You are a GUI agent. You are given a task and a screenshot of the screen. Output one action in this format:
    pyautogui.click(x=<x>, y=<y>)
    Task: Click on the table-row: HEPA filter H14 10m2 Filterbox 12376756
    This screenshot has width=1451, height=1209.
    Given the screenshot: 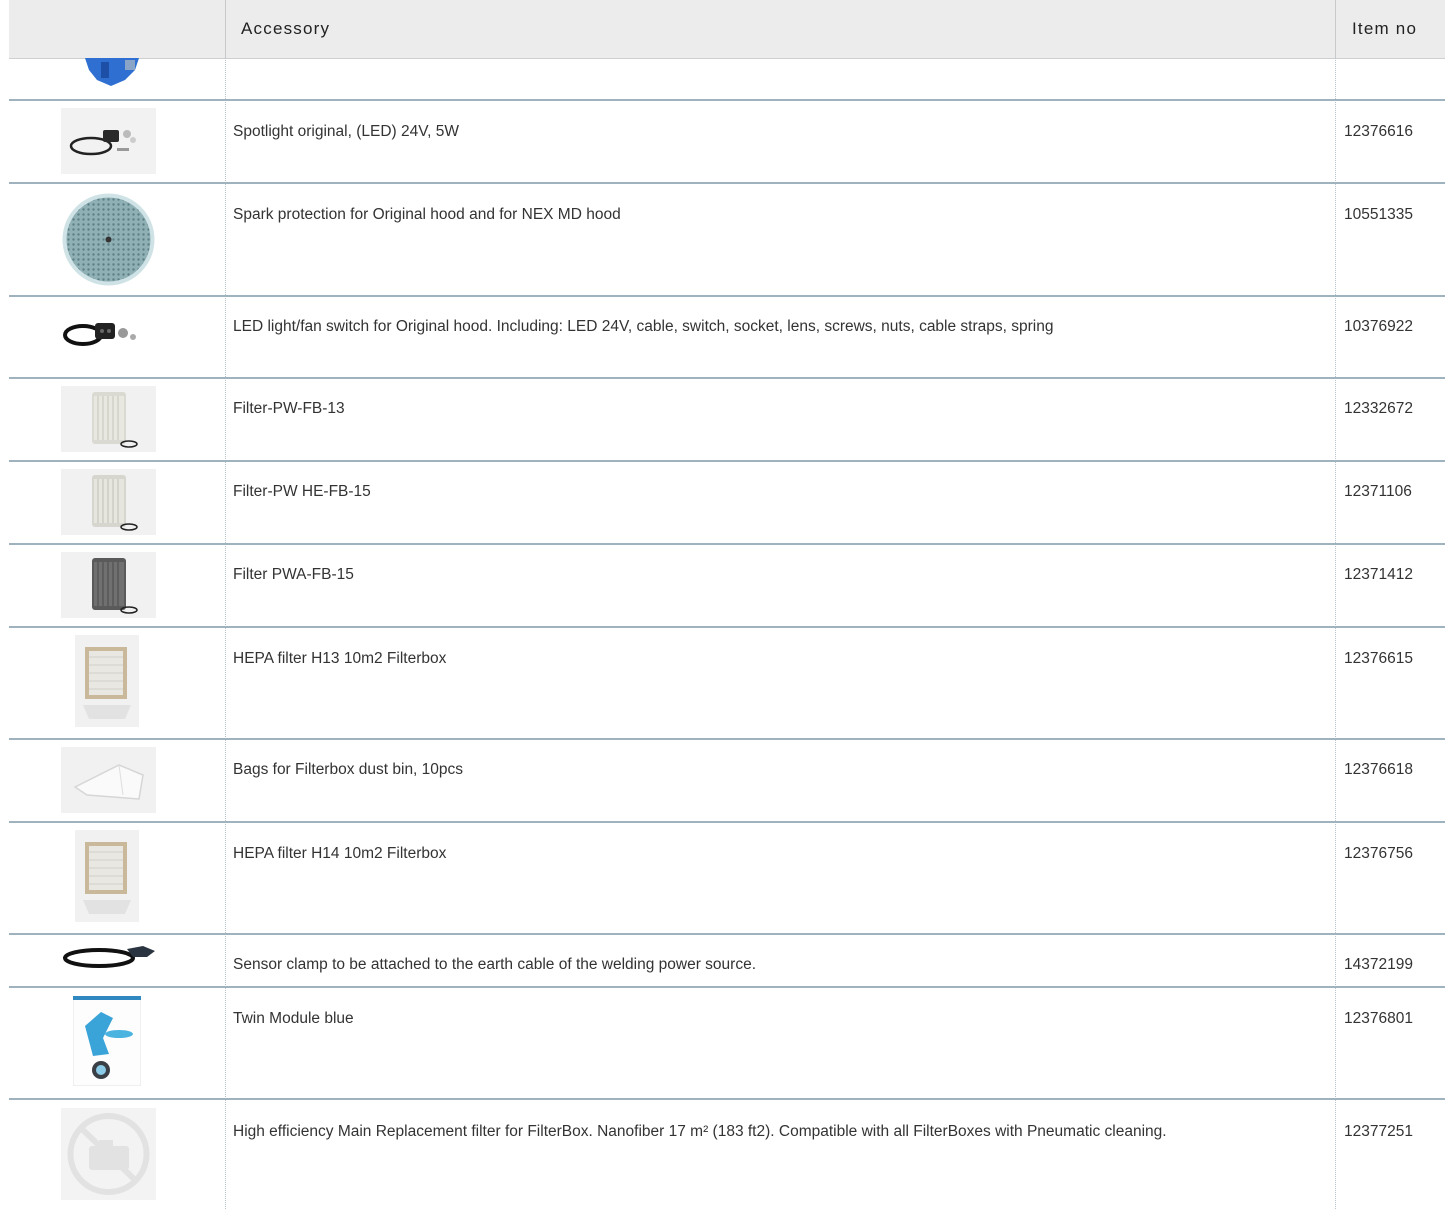 What is the action you would take?
    pyautogui.click(x=727, y=879)
    